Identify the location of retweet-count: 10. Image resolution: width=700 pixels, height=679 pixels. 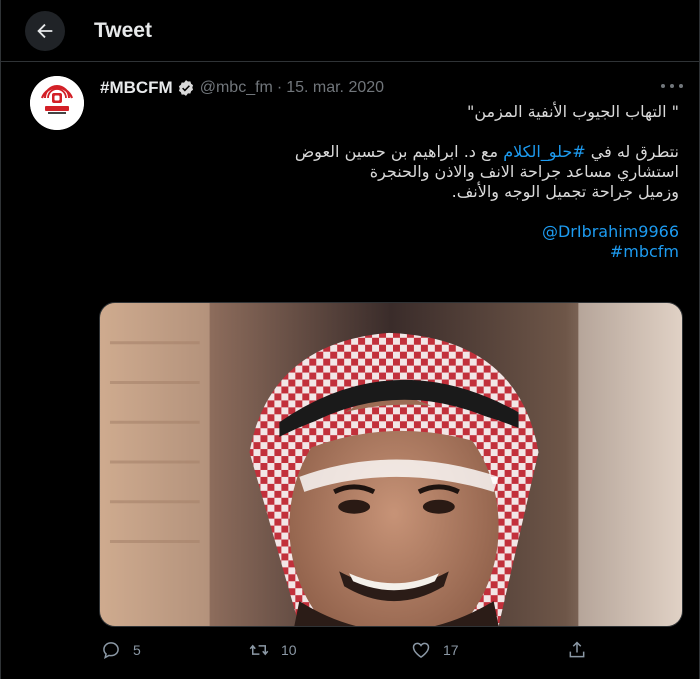
(289, 650).